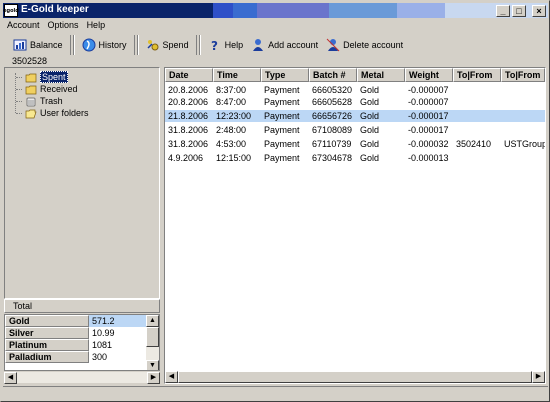 This screenshot has width=550, height=402. Describe the element at coordinates (44, 101) in the screenshot. I see `tree-item-trash: Trash` at that location.